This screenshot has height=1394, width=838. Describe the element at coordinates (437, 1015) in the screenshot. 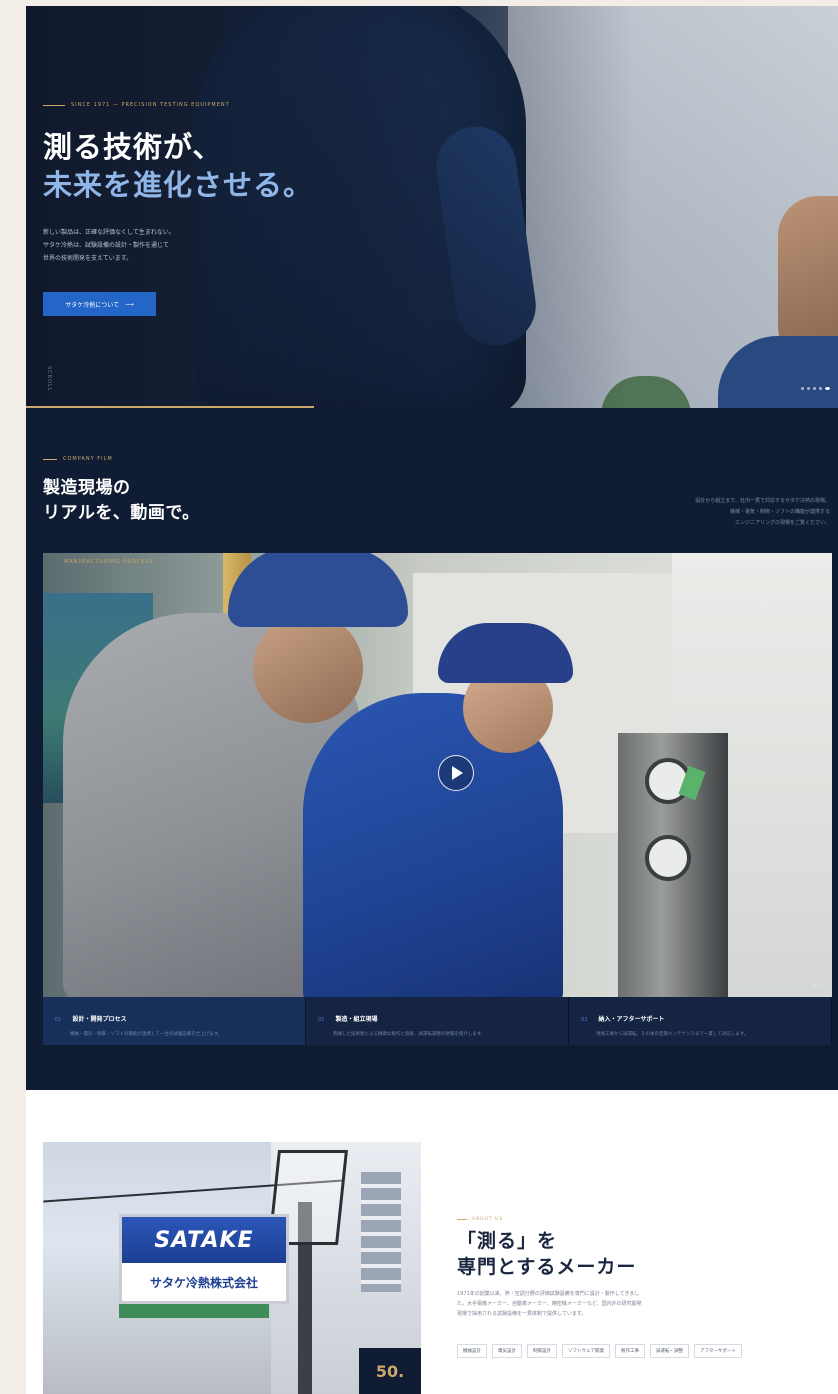

I see `process-step-header: 02 製造・組立現場` at that location.